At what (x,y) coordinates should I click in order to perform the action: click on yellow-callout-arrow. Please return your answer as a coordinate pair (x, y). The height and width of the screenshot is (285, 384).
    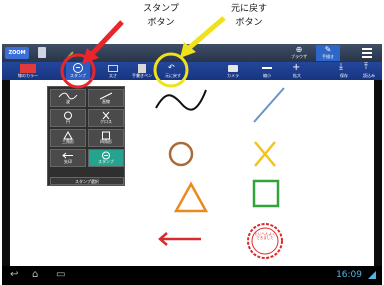
    Looking at the image, I should click on (203, 37).